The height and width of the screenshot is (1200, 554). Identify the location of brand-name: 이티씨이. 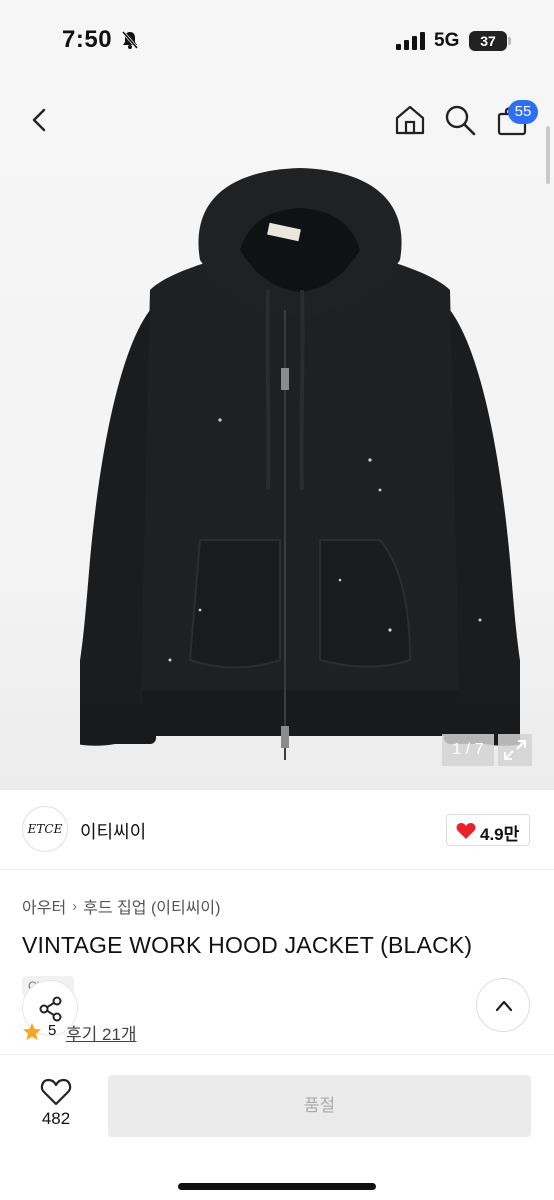
(113, 831).